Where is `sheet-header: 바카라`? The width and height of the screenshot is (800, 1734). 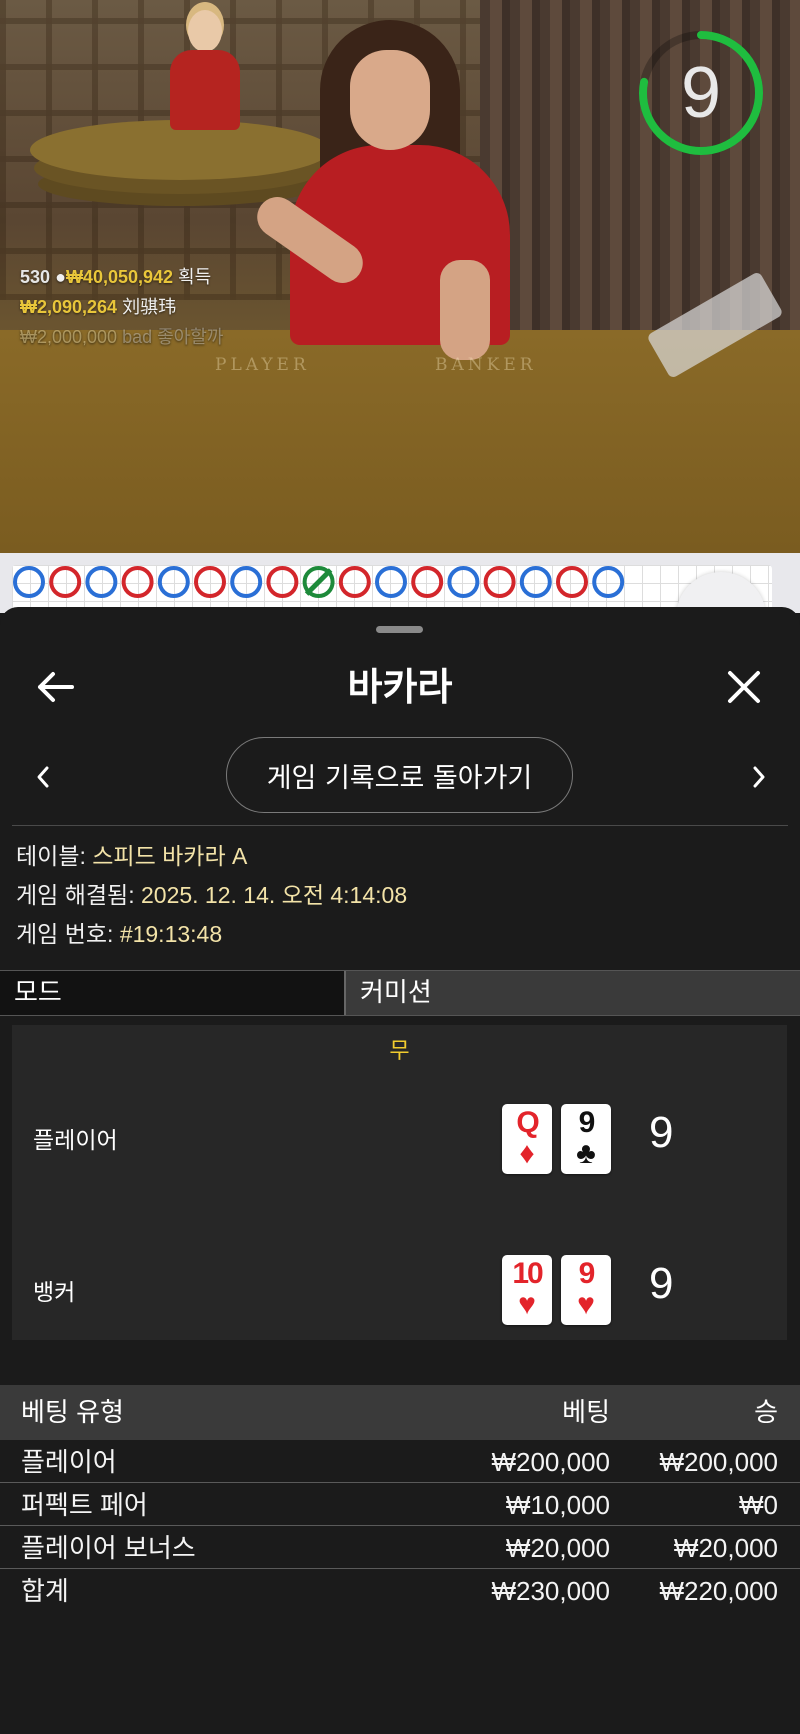
sheet-header: 바카라 is located at coordinates (400, 687).